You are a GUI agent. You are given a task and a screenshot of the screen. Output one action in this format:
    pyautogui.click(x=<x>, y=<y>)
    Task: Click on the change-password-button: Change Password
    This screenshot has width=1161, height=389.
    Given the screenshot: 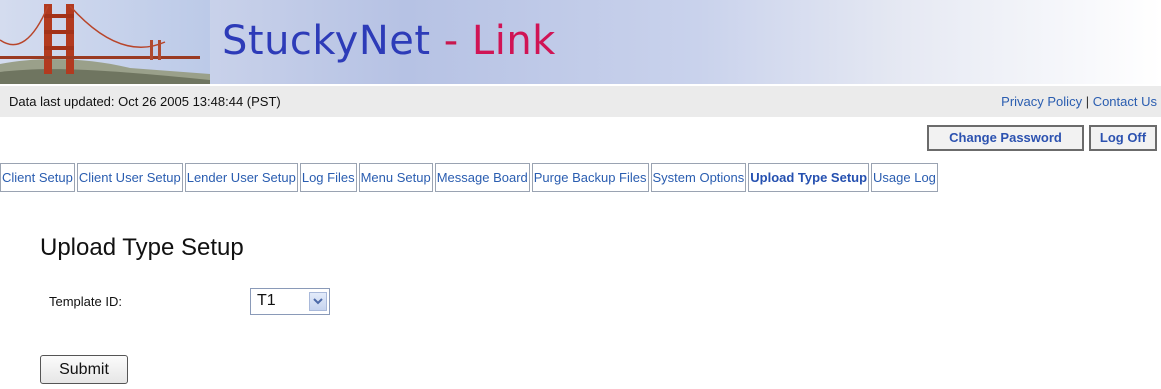 What is the action you would take?
    pyautogui.click(x=1005, y=138)
    